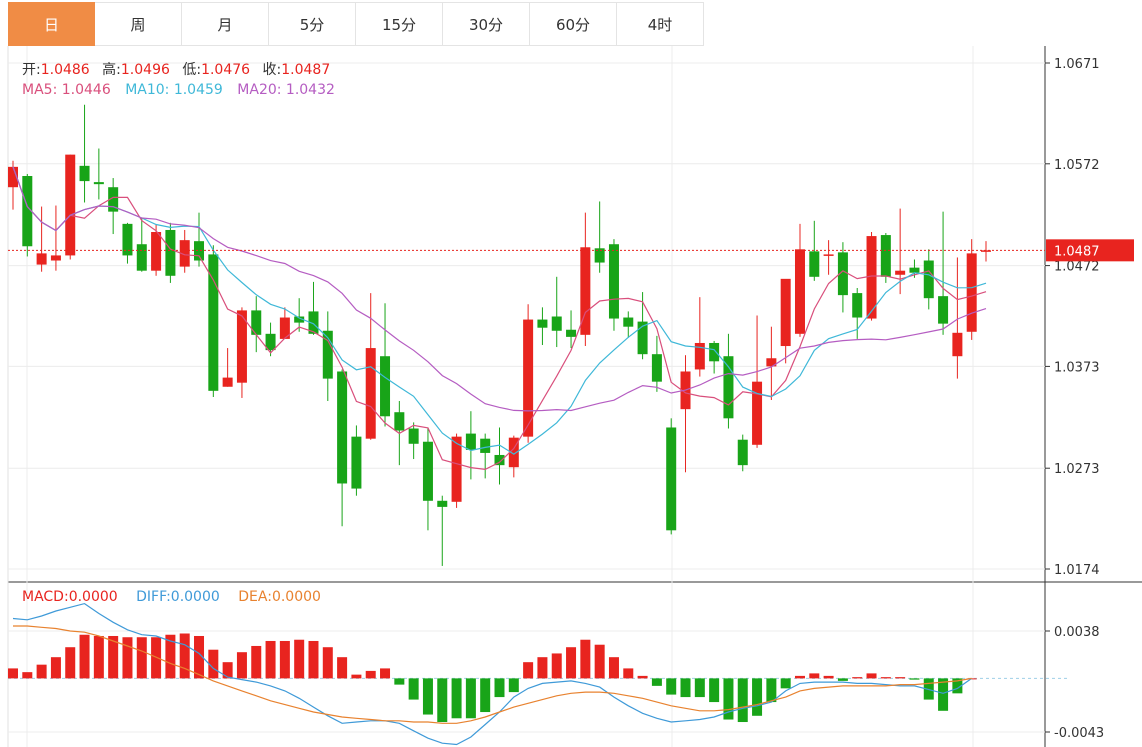  What do you see at coordinates (31, 70) in the screenshot?
I see `open-label: 开:` at bounding box center [31, 70].